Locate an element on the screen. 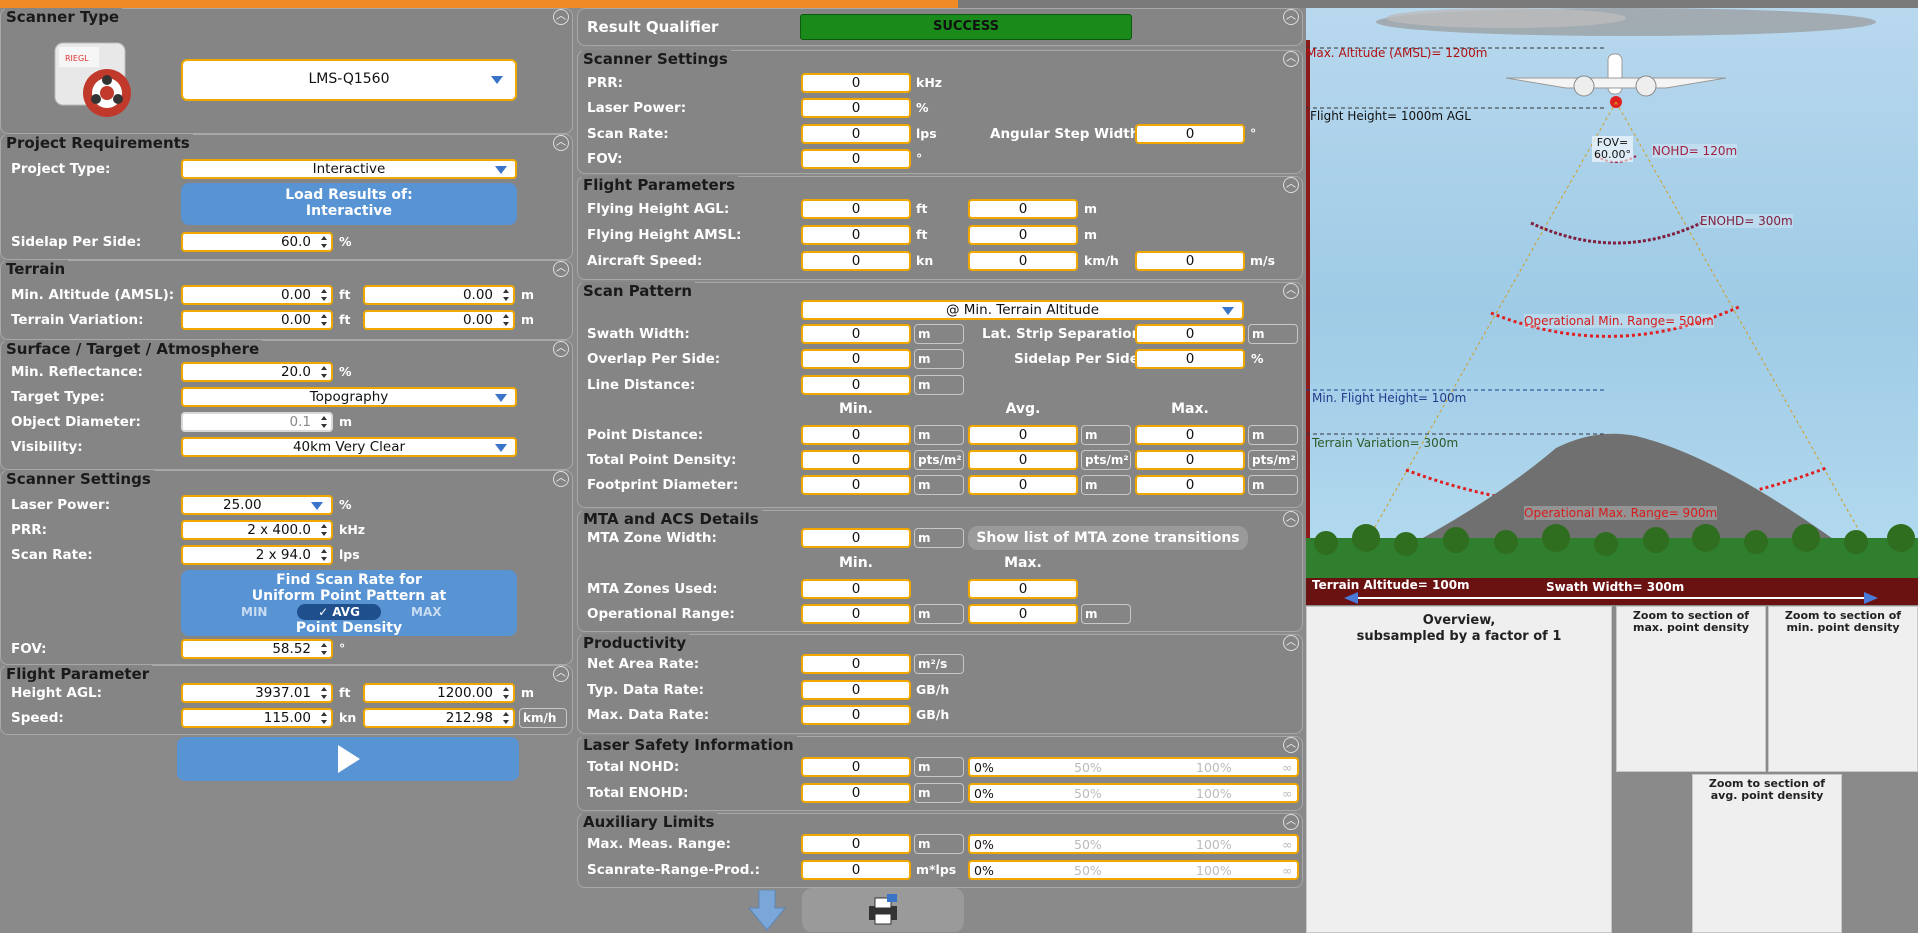 This screenshot has width=1918, height=933. scanner-model-value: LMS-Q1560 is located at coordinates (349, 79).